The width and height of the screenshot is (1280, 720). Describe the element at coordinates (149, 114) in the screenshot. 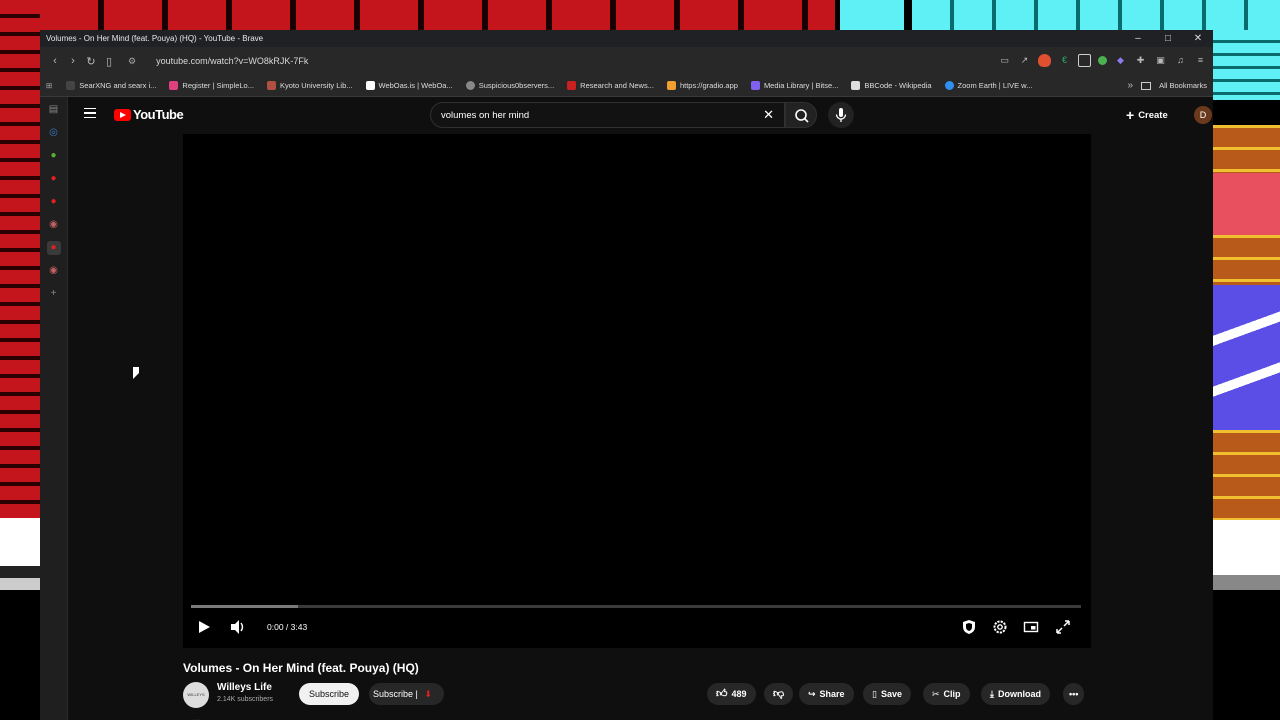

I see `youtube-logo: YouTube` at that location.